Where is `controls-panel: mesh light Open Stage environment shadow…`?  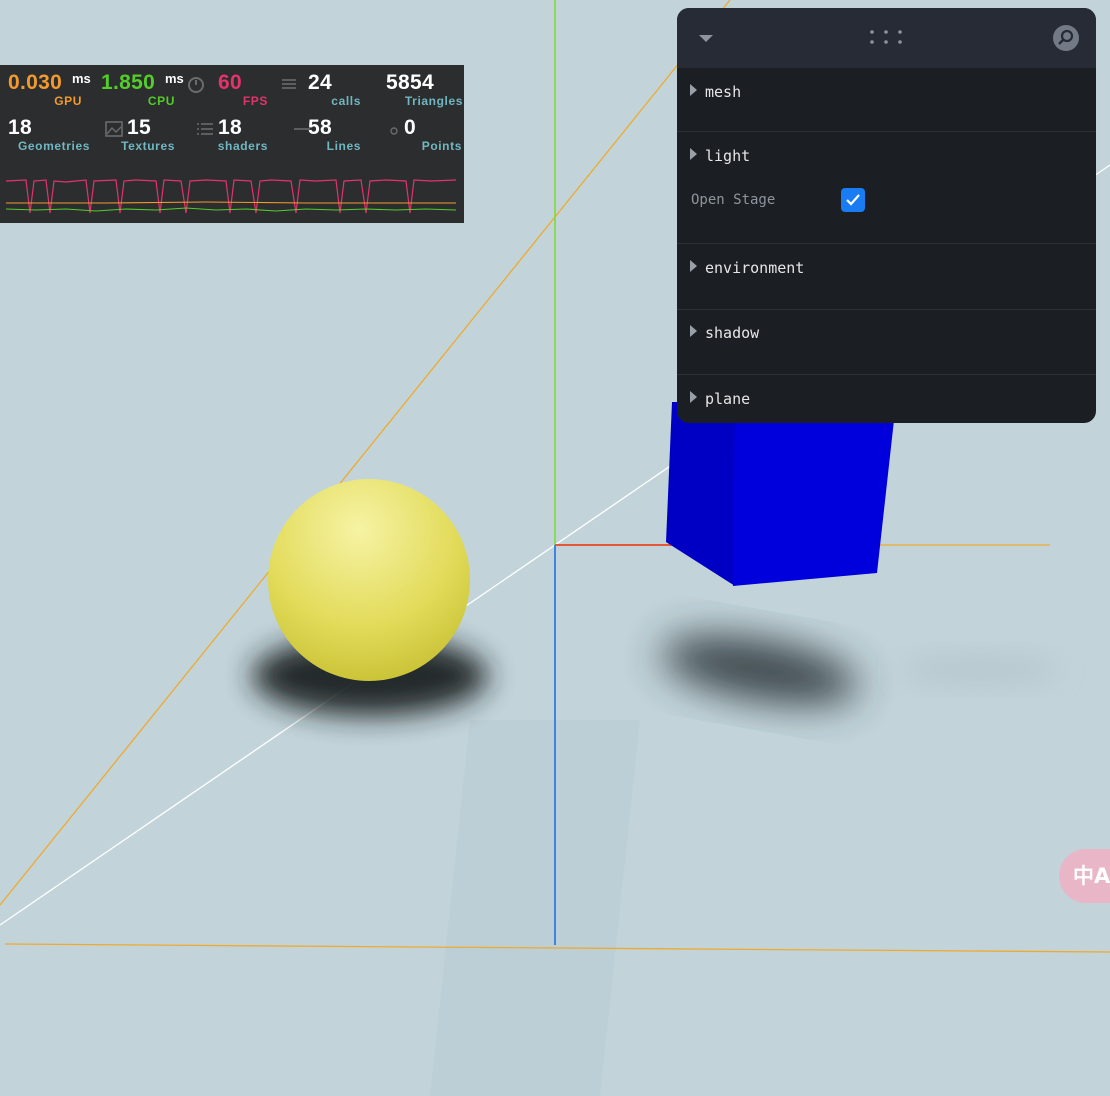
controls-panel: mesh light Open Stage environment shadow… is located at coordinates (886, 215).